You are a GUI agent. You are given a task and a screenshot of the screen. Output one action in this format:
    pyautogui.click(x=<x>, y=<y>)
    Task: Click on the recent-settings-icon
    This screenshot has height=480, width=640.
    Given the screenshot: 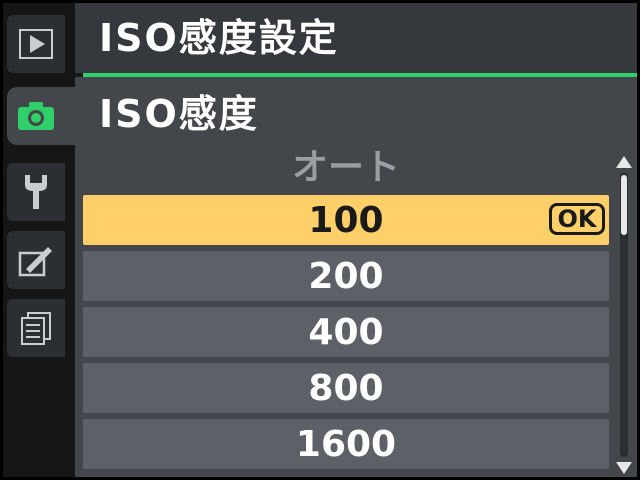 What is the action you would take?
    pyautogui.click(x=36, y=328)
    